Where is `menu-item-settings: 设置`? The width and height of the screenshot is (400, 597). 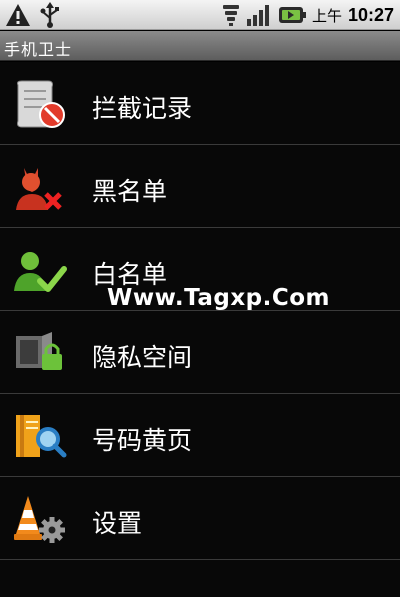
menu-item-settings: 设置 is located at coordinates (200, 518).